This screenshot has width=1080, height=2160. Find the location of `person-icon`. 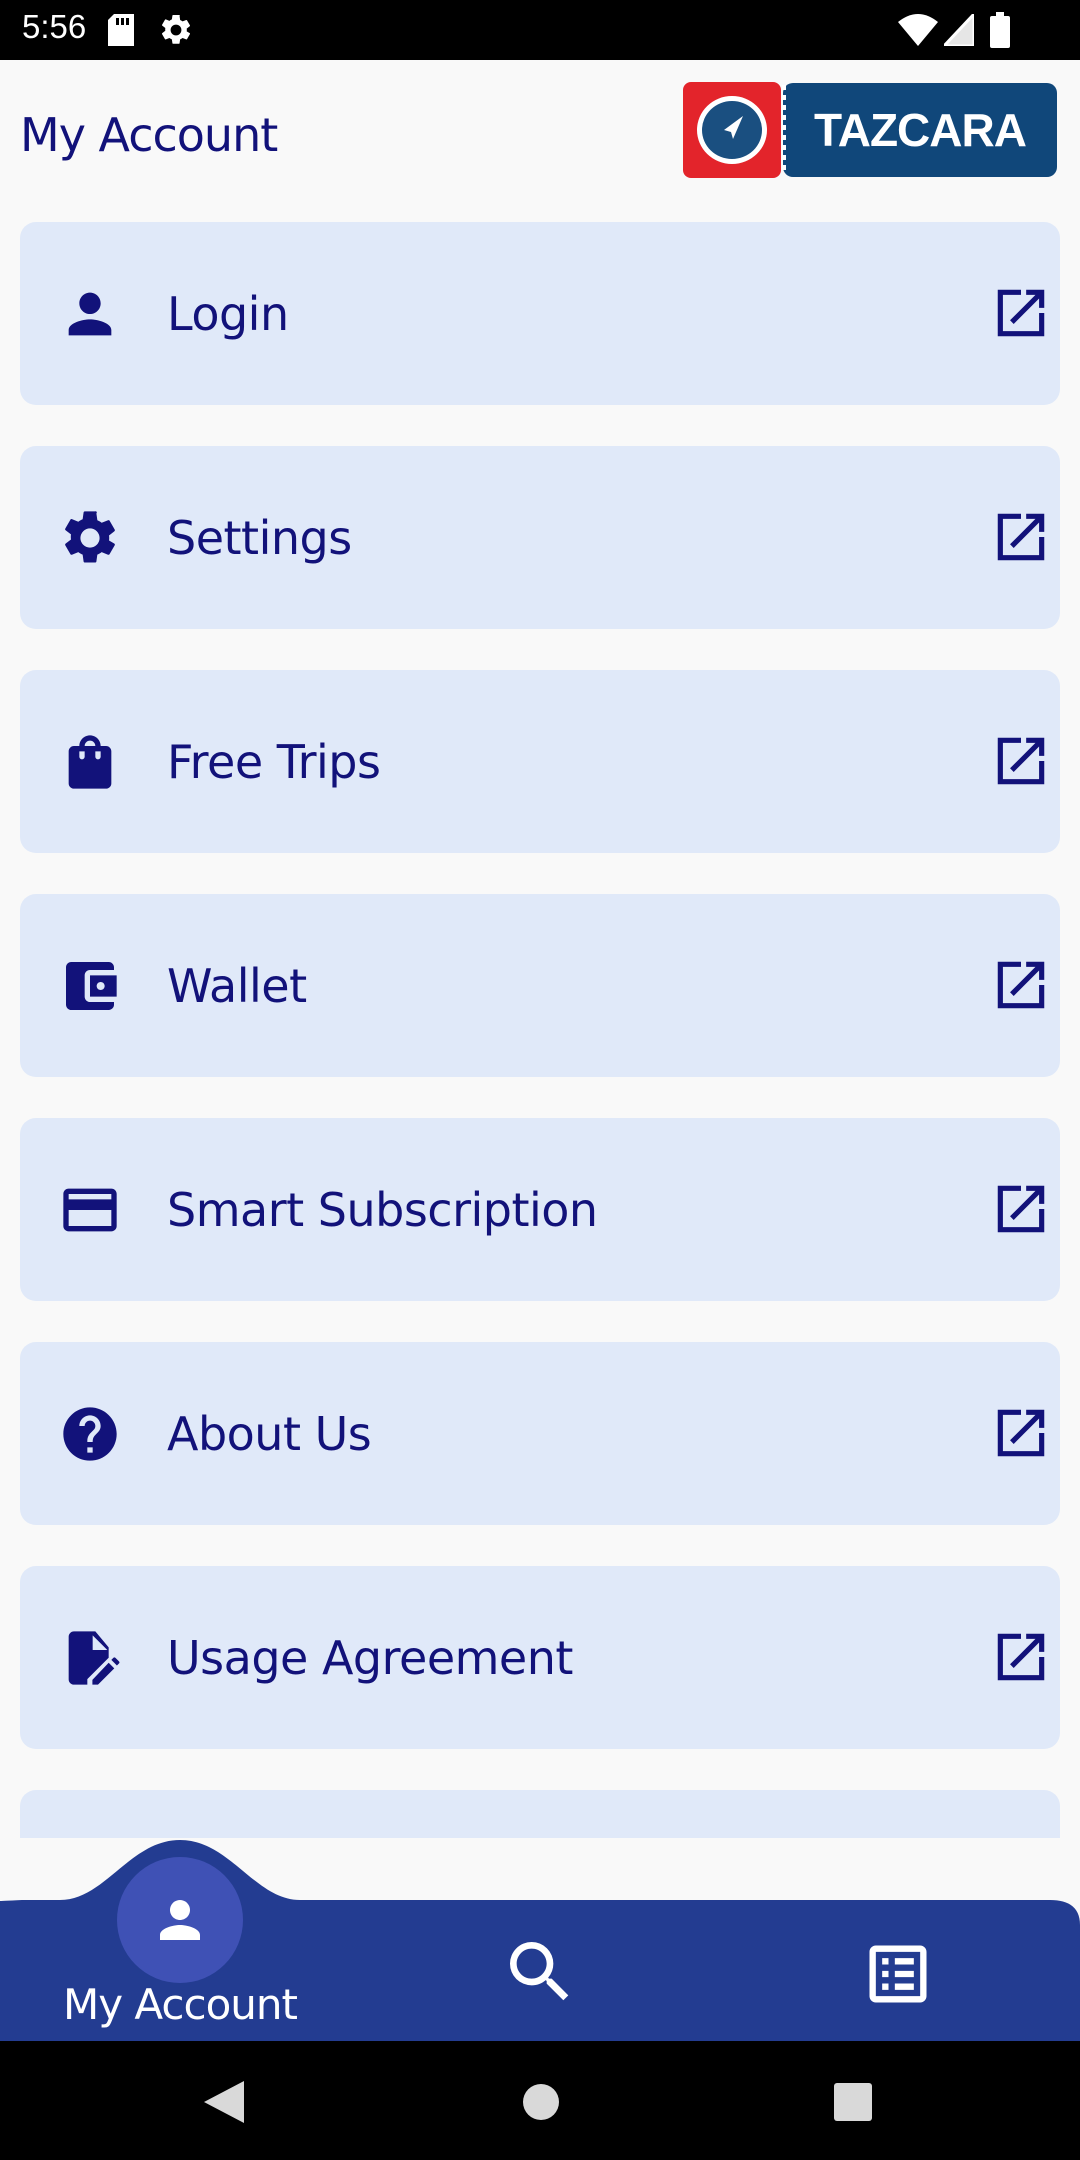

person-icon is located at coordinates (90, 314).